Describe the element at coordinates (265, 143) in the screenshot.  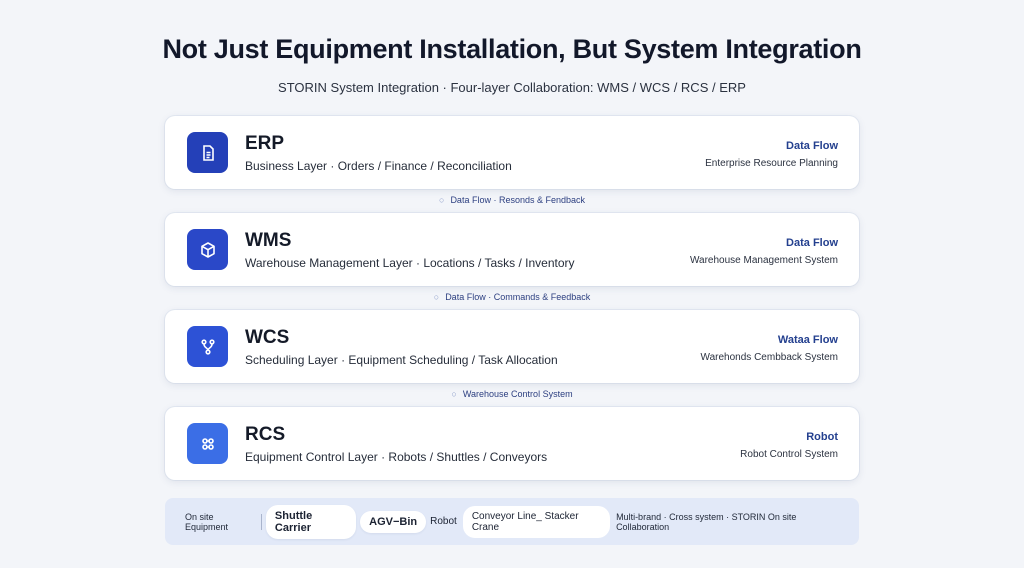
I see `layer-name: ERP` at that location.